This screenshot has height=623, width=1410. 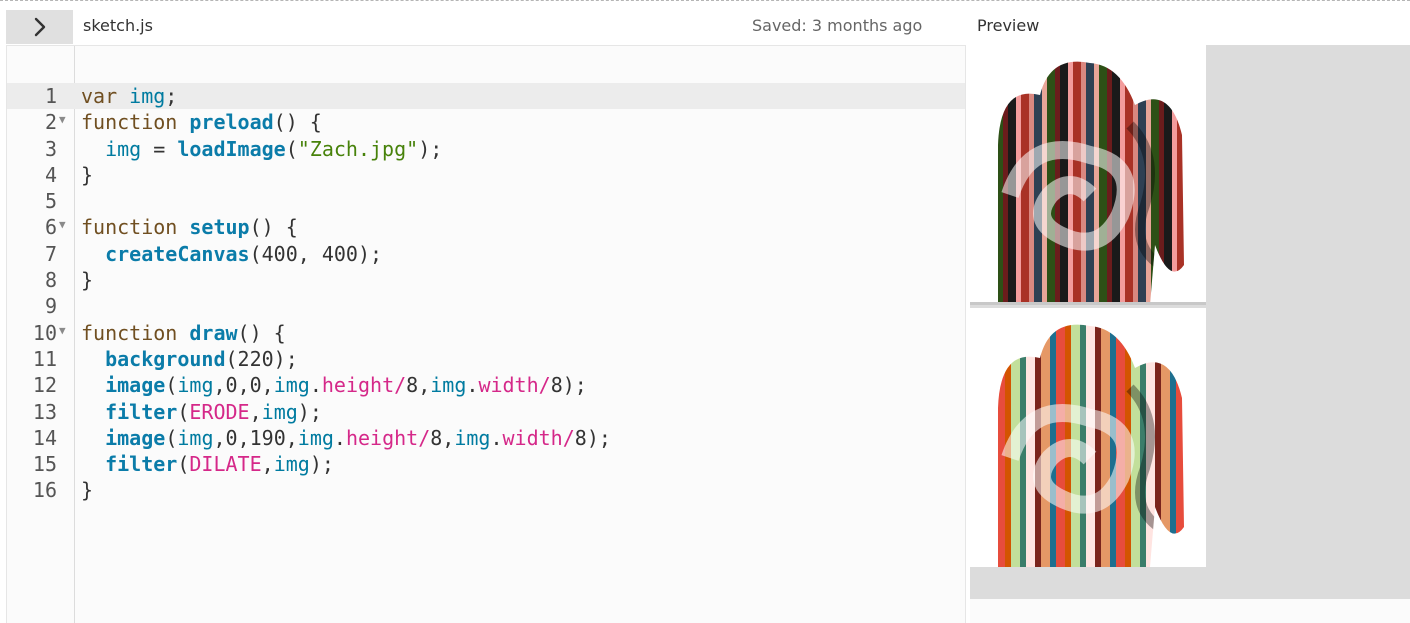 What do you see at coordinates (50, 306) in the screenshot?
I see `line-number: 9` at bounding box center [50, 306].